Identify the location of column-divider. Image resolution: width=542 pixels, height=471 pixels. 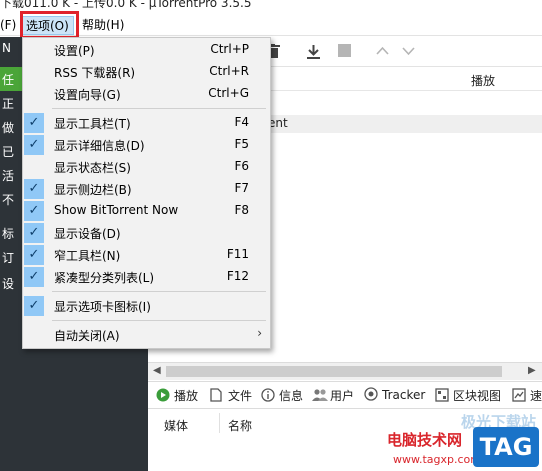
(219, 423).